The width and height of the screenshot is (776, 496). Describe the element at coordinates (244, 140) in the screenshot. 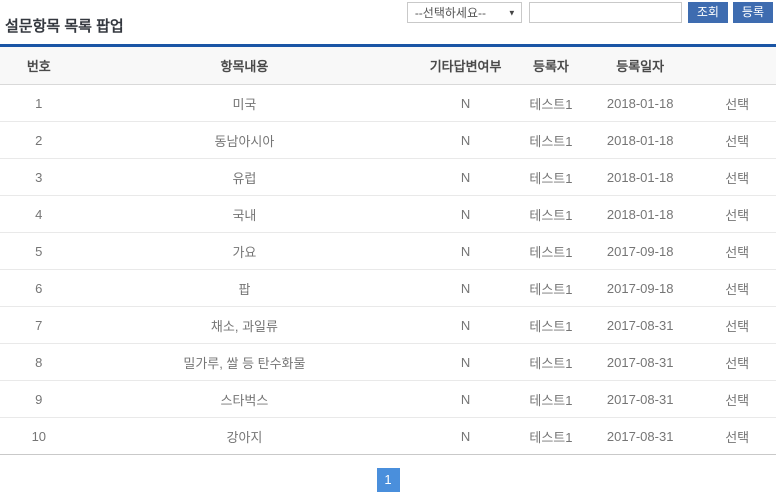

I see `cell-content: 동남아시아` at that location.